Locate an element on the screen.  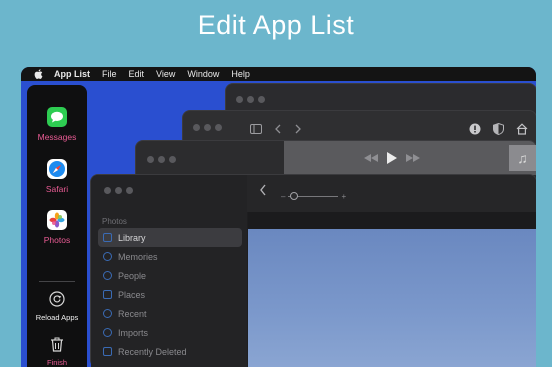
sidebar-item-recently-deleted: Recently Deleted is located at coordinates (170, 351).